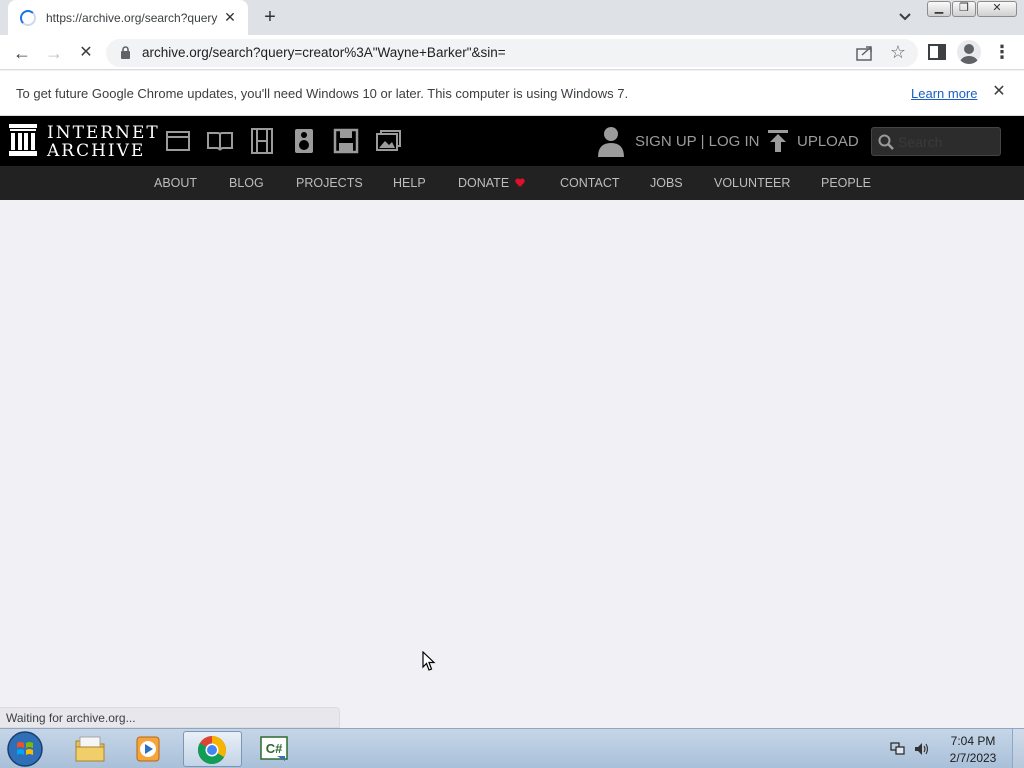 Image resolution: width=1024 pixels, height=768 pixels. What do you see at coordinates (520, 182) in the screenshot?
I see `heart-icon` at bounding box center [520, 182].